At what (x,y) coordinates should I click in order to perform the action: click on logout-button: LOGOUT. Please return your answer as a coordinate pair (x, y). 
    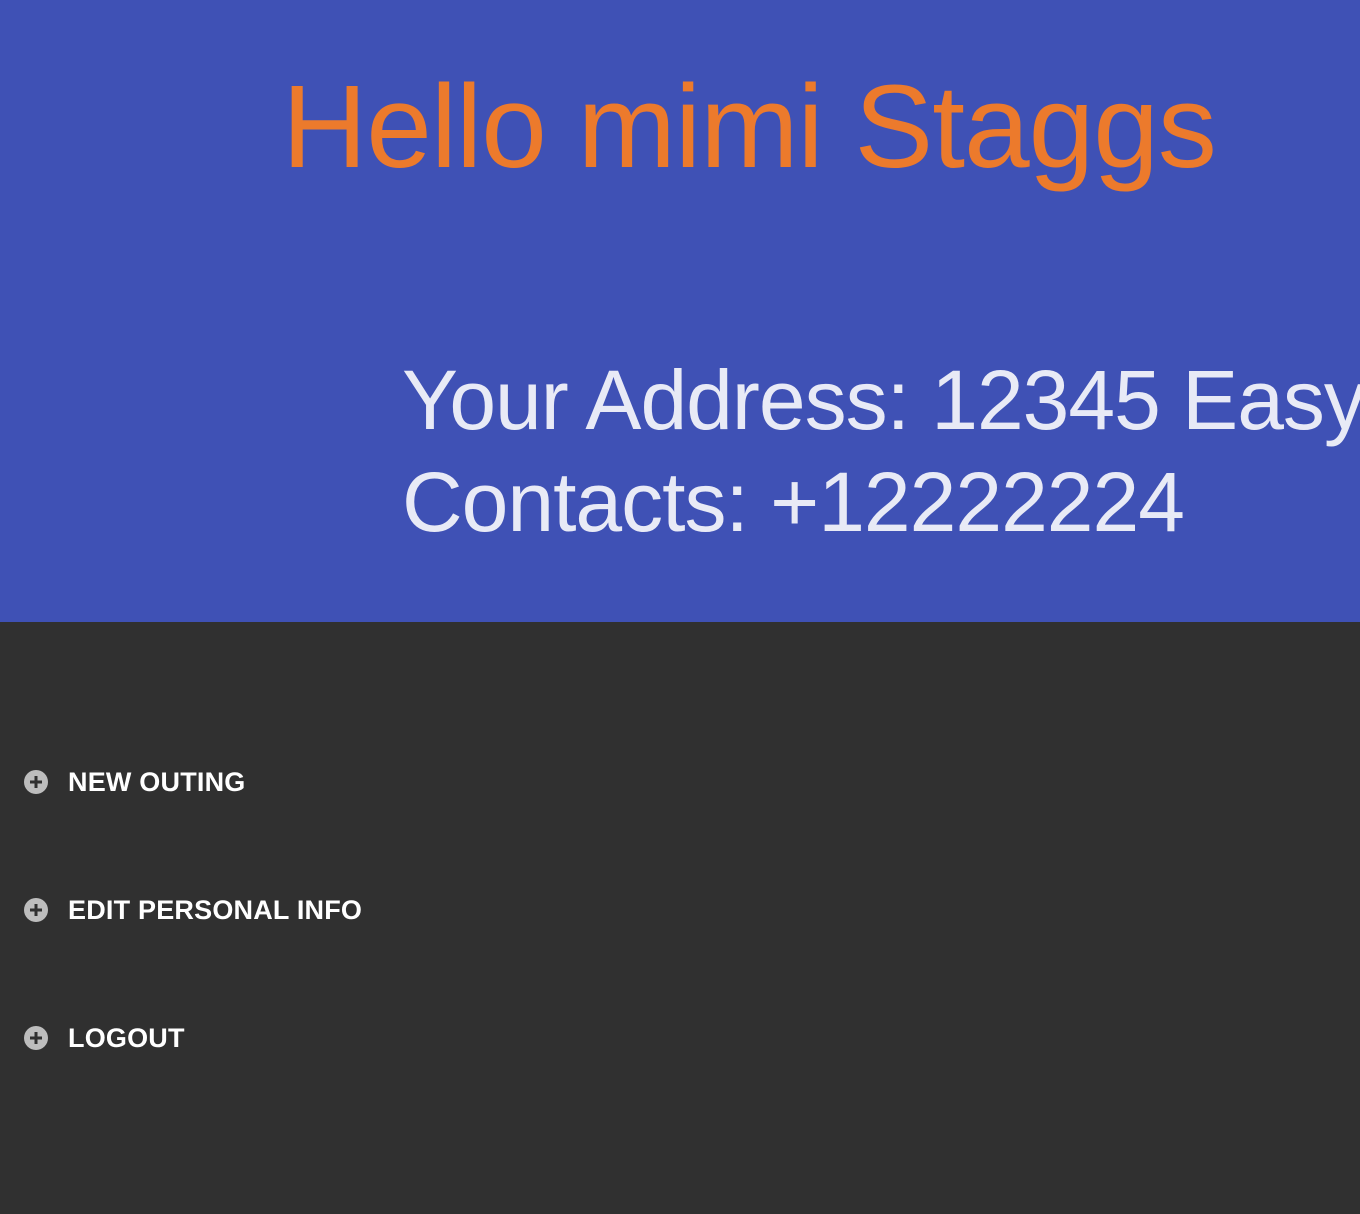
    Looking at the image, I should click on (300, 1038).